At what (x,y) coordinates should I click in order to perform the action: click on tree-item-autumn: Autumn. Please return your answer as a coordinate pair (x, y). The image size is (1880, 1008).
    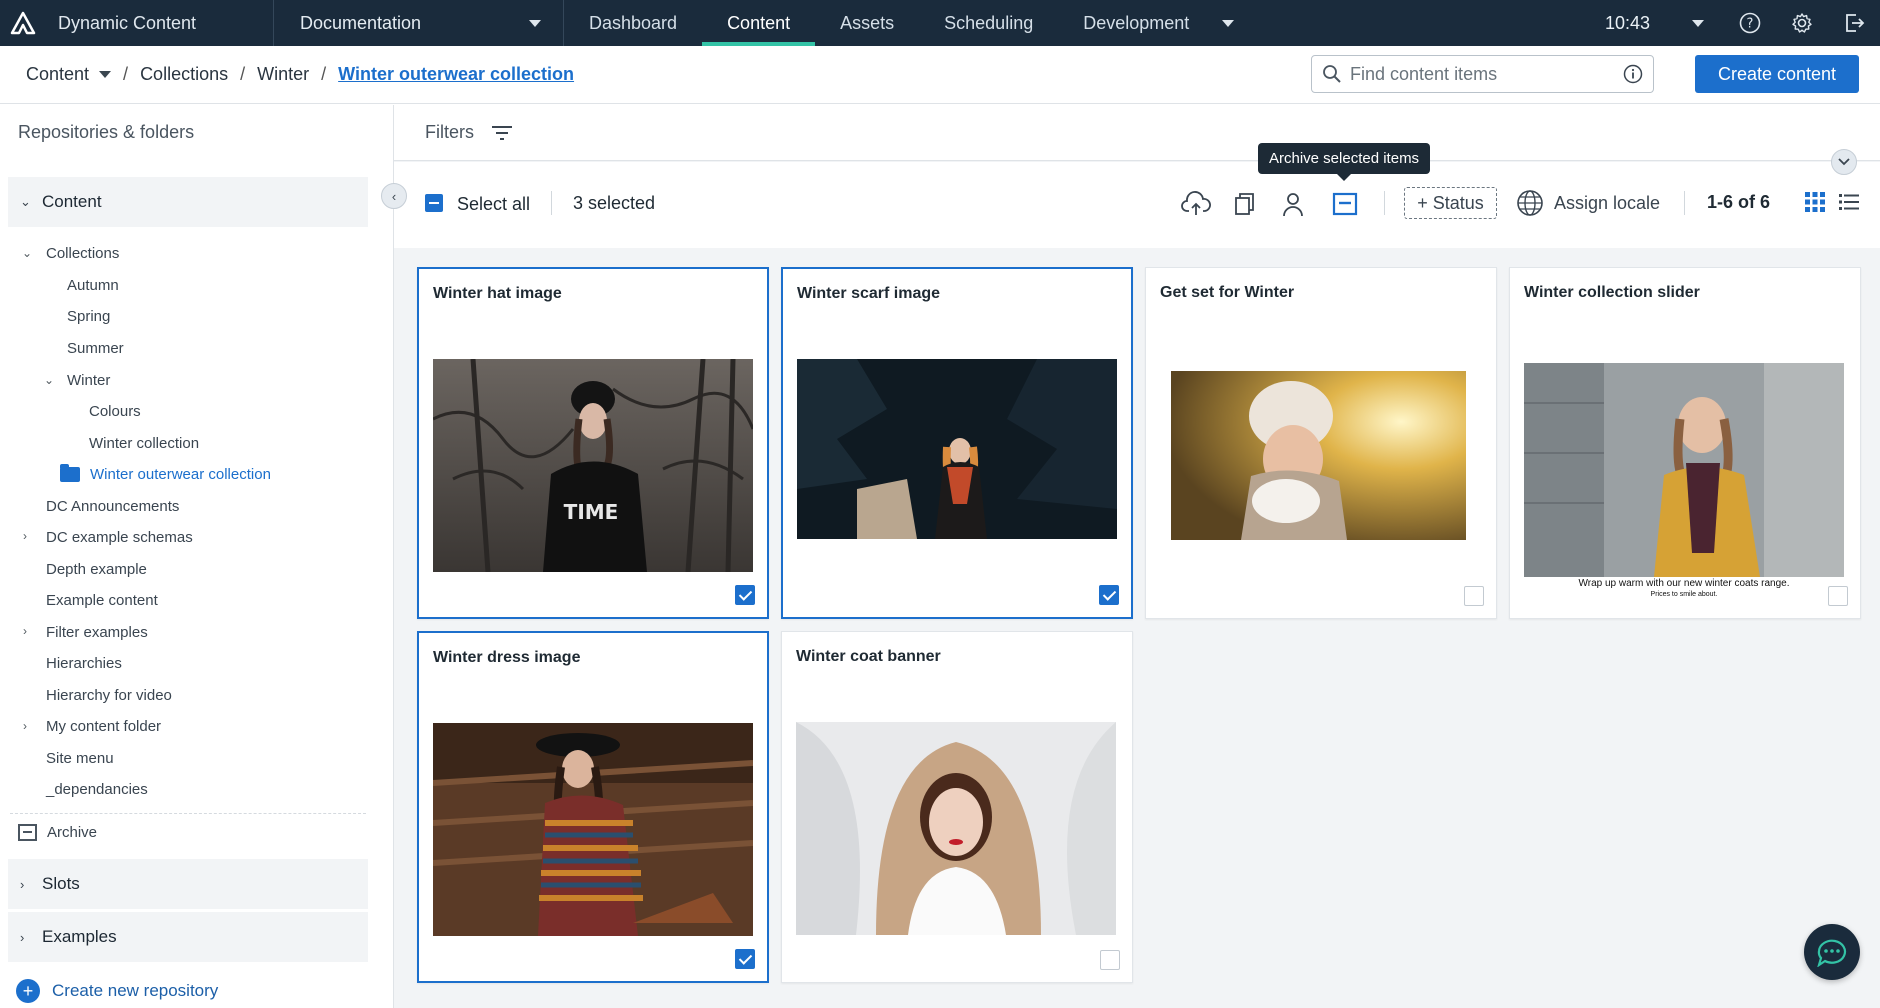
    Looking at the image, I should click on (93, 285).